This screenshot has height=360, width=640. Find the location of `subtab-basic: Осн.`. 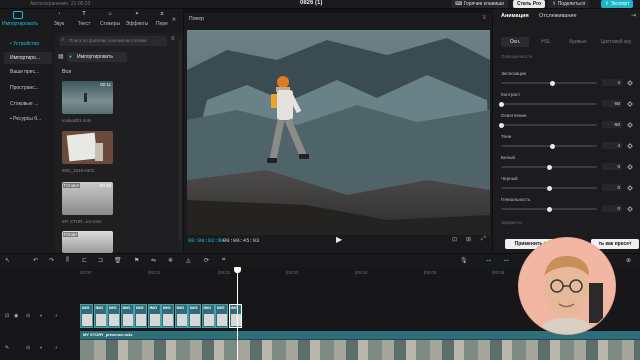

subtab-basic: Осн. is located at coordinates (515, 42).